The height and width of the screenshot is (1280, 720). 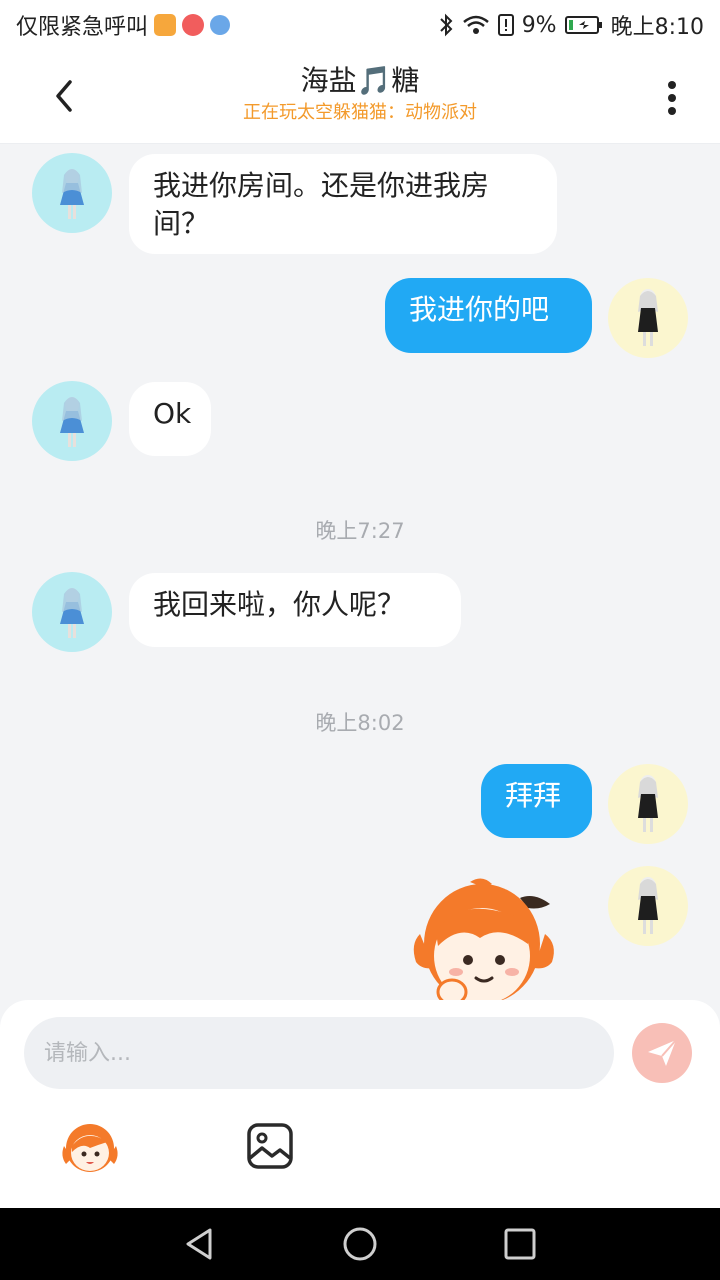 What do you see at coordinates (170, 419) in the screenshot?
I see `message-bubble: Ok` at bounding box center [170, 419].